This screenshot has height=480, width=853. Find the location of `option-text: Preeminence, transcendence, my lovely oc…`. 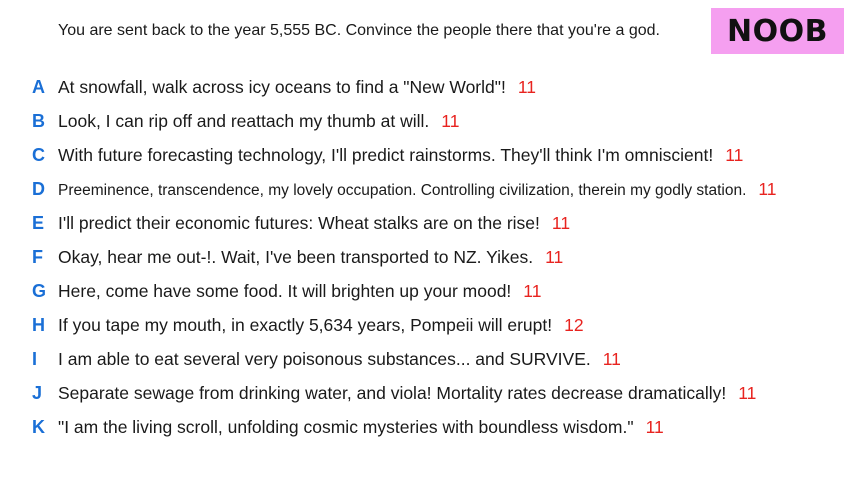

option-text: Preeminence, transcendence, my lovely oc… is located at coordinates (417, 189).